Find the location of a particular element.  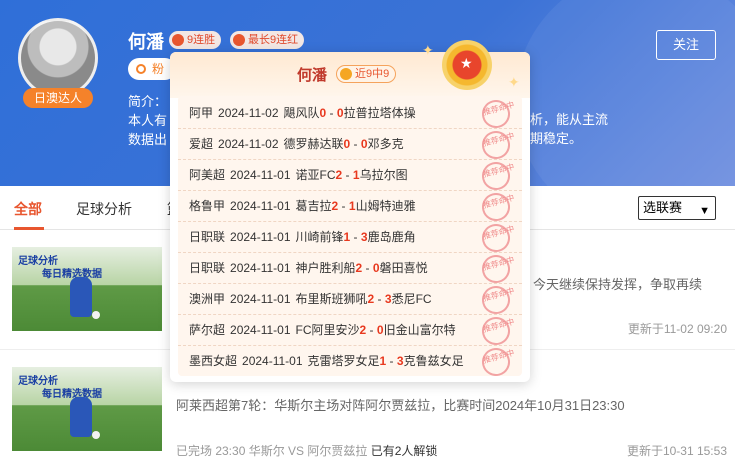

match-info: 已完场 23:30 华斯尔 VS 阿尔贾兹拉 is located at coordinates (272, 451).